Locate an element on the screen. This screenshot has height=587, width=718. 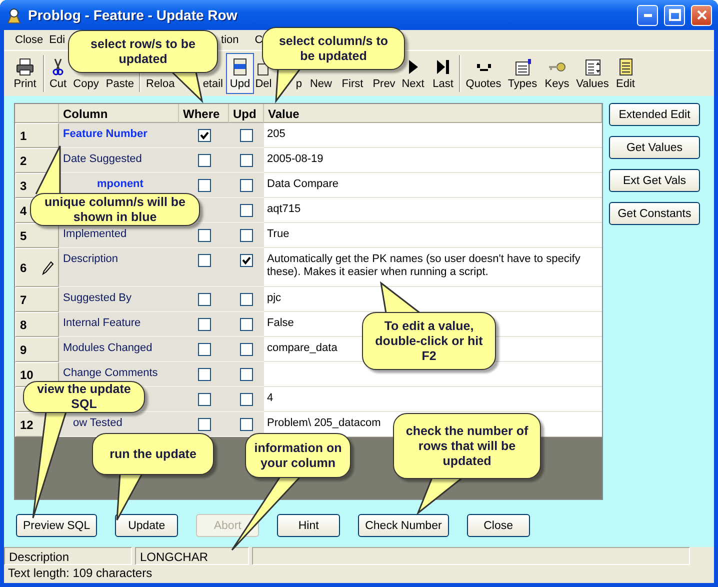
column-name-cell: Feature Number is located at coordinates (119, 135).